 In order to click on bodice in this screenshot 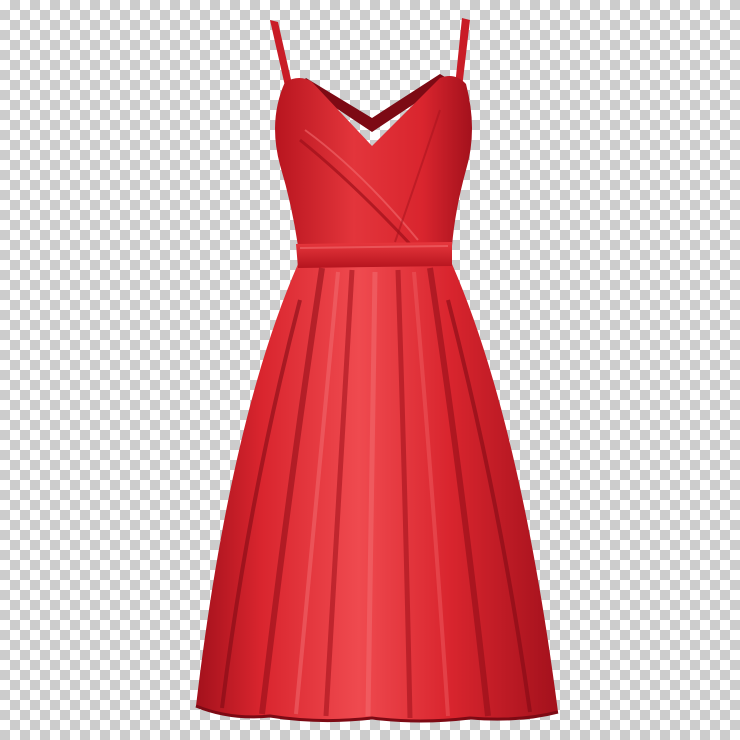, I will do `click(373, 161)`.